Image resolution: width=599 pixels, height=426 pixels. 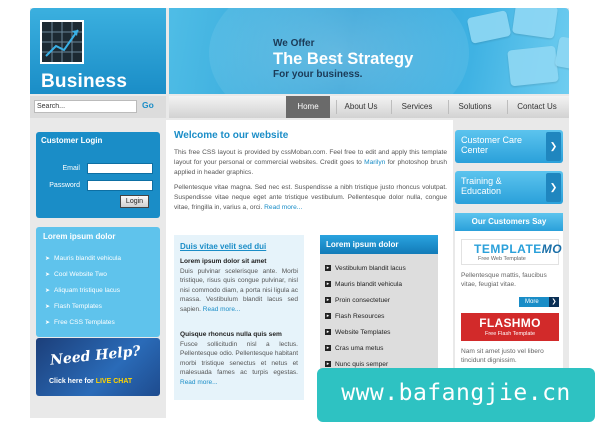 I want to click on list-box-item: ▸ Proin consectetuer, so click(x=357, y=300).